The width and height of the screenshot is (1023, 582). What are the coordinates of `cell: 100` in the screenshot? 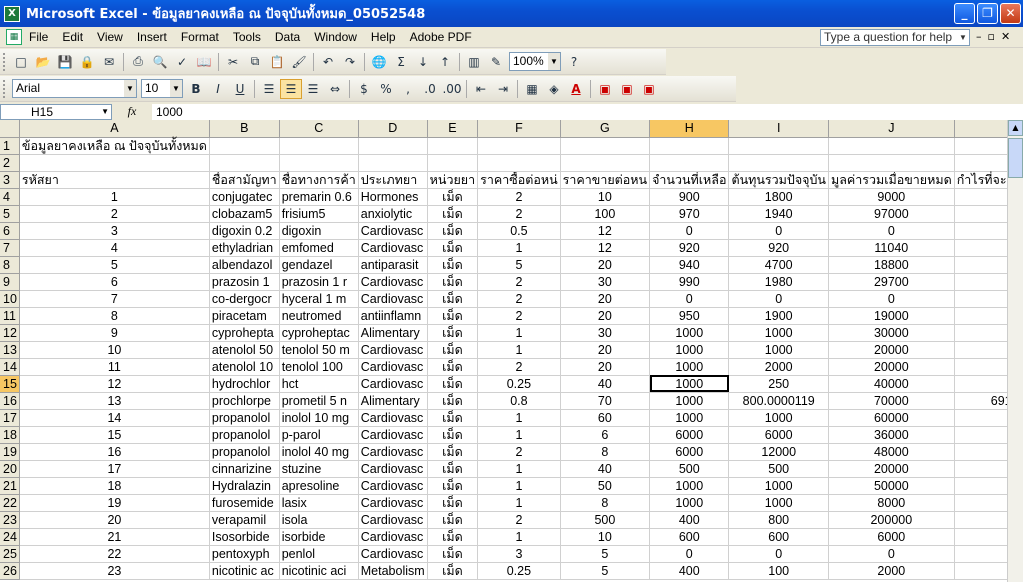 It's located at (778, 571).